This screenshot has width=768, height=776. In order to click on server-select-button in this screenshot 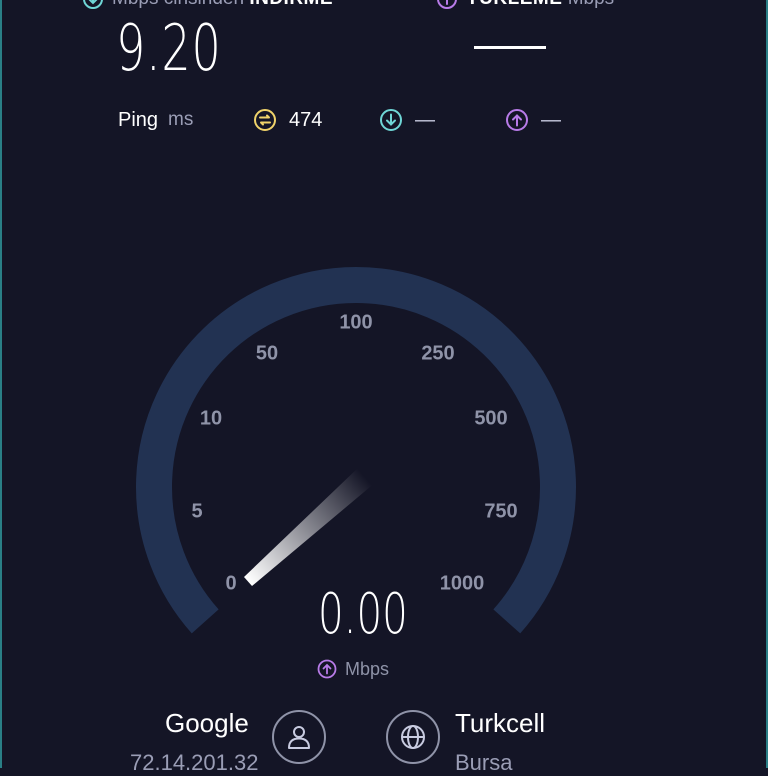, I will do `click(413, 737)`.